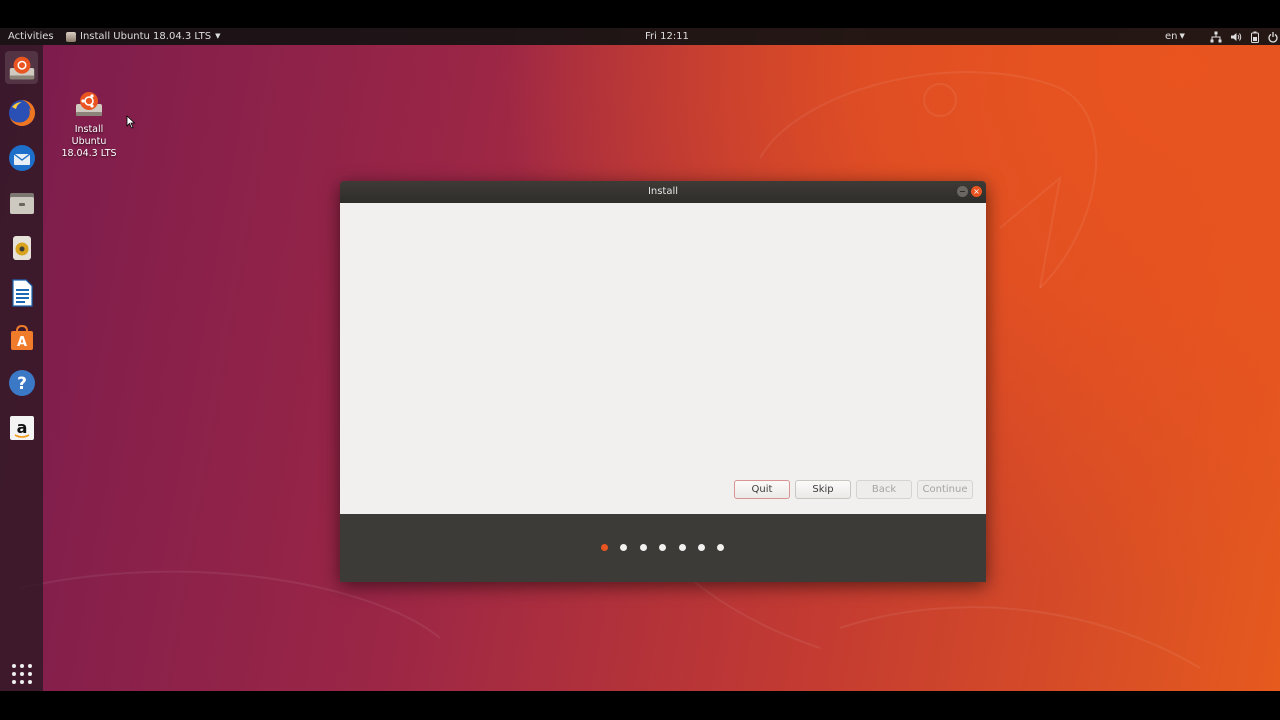 This screenshot has width=1280, height=720. Describe the element at coordinates (131, 122) in the screenshot. I see `mouse-cursor-icon` at that location.